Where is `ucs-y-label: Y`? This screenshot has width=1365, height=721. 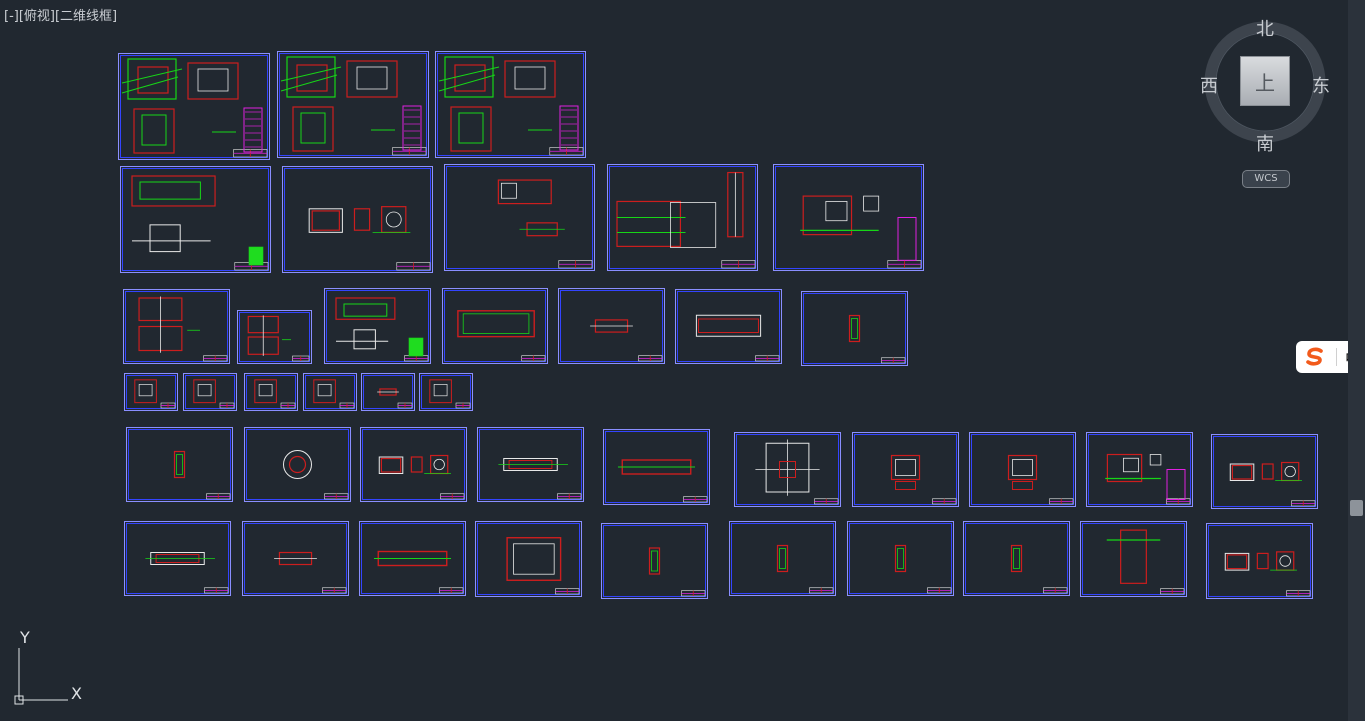
ucs-y-label: Y is located at coordinates (25, 637).